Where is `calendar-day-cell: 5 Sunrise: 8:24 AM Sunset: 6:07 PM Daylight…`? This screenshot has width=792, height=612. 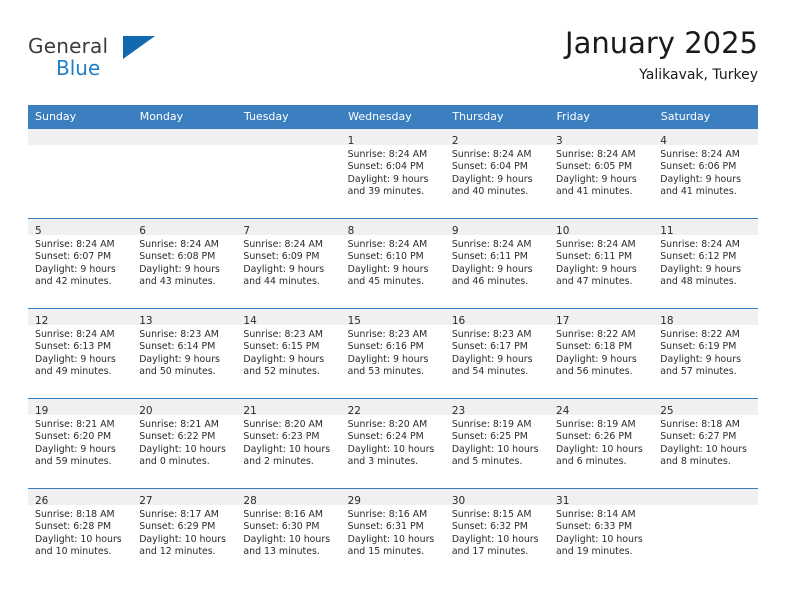
calendar-day-cell: 5 Sunrise: 8:24 AM Sunset: 6:07 PM Daylight… is located at coordinates (80, 263).